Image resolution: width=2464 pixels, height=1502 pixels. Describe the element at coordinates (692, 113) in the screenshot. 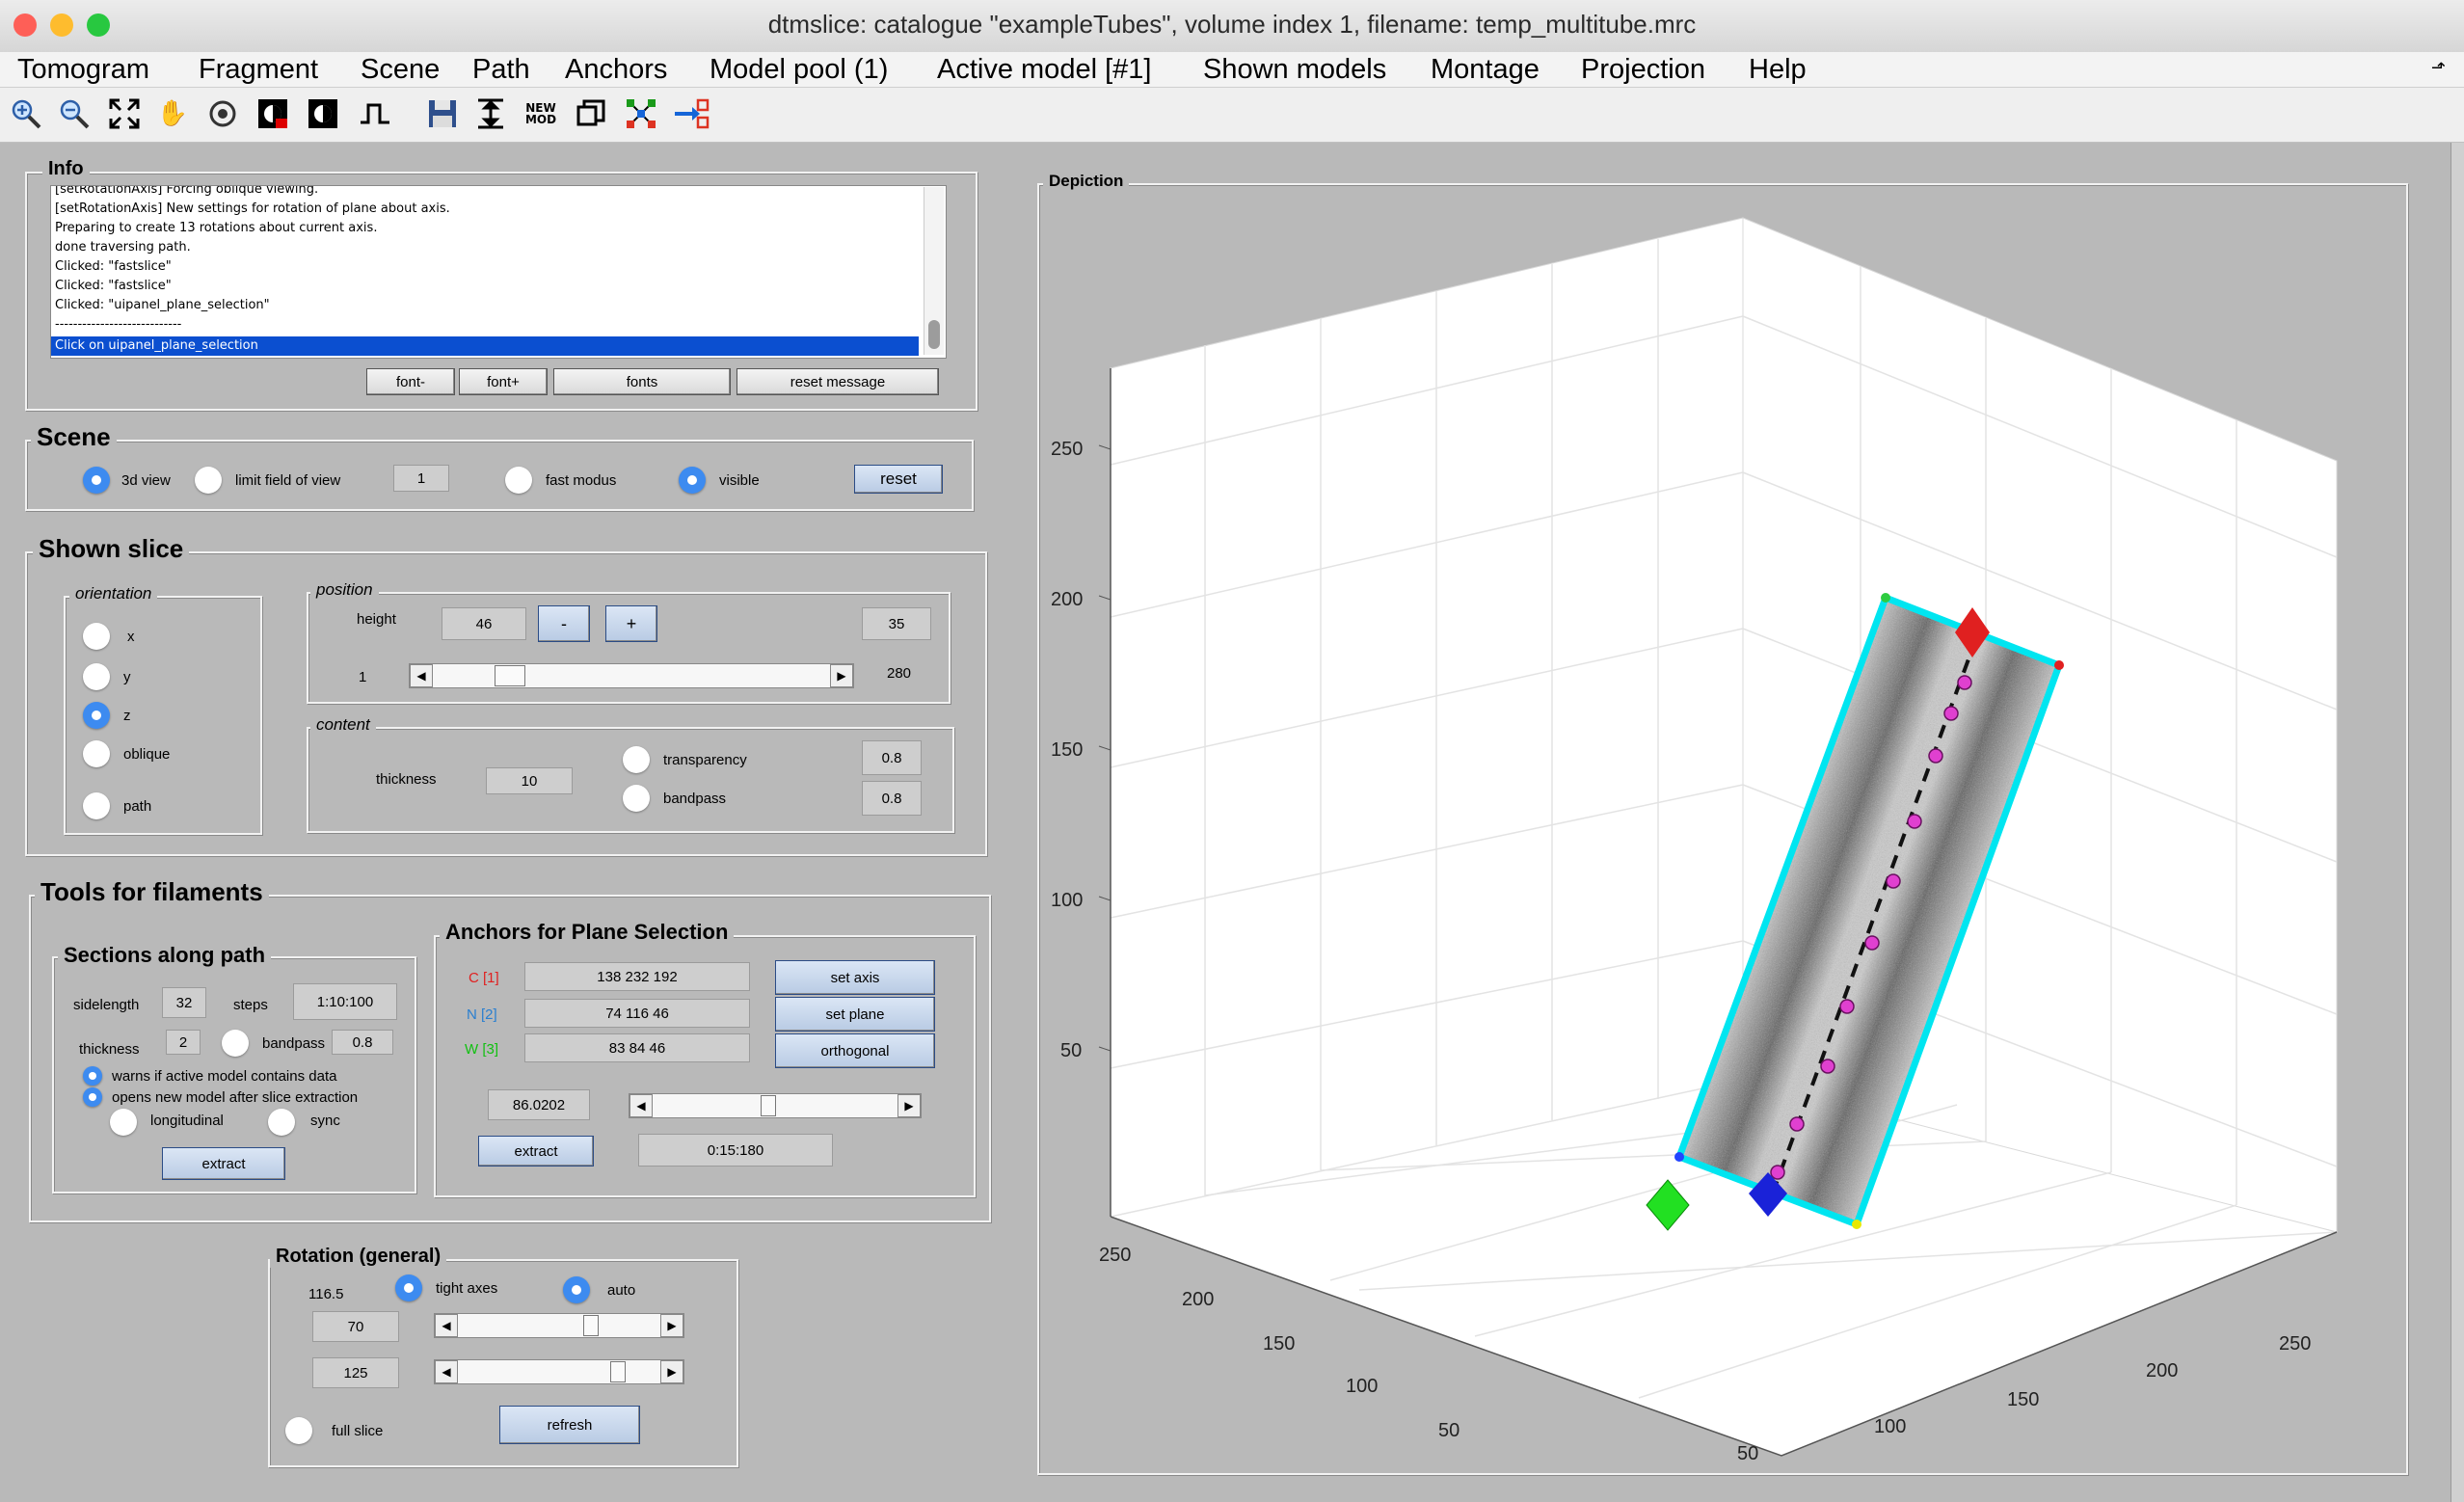

I see `transfer-arrow-icon` at that location.